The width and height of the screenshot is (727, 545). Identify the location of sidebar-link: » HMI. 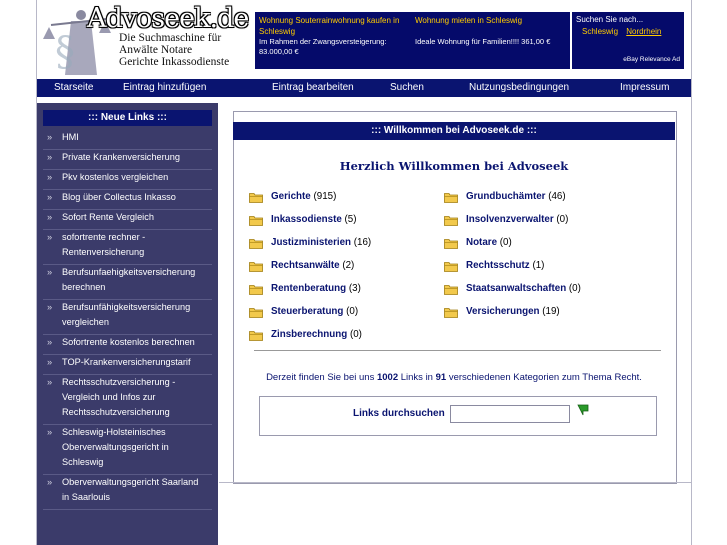
(127, 140).